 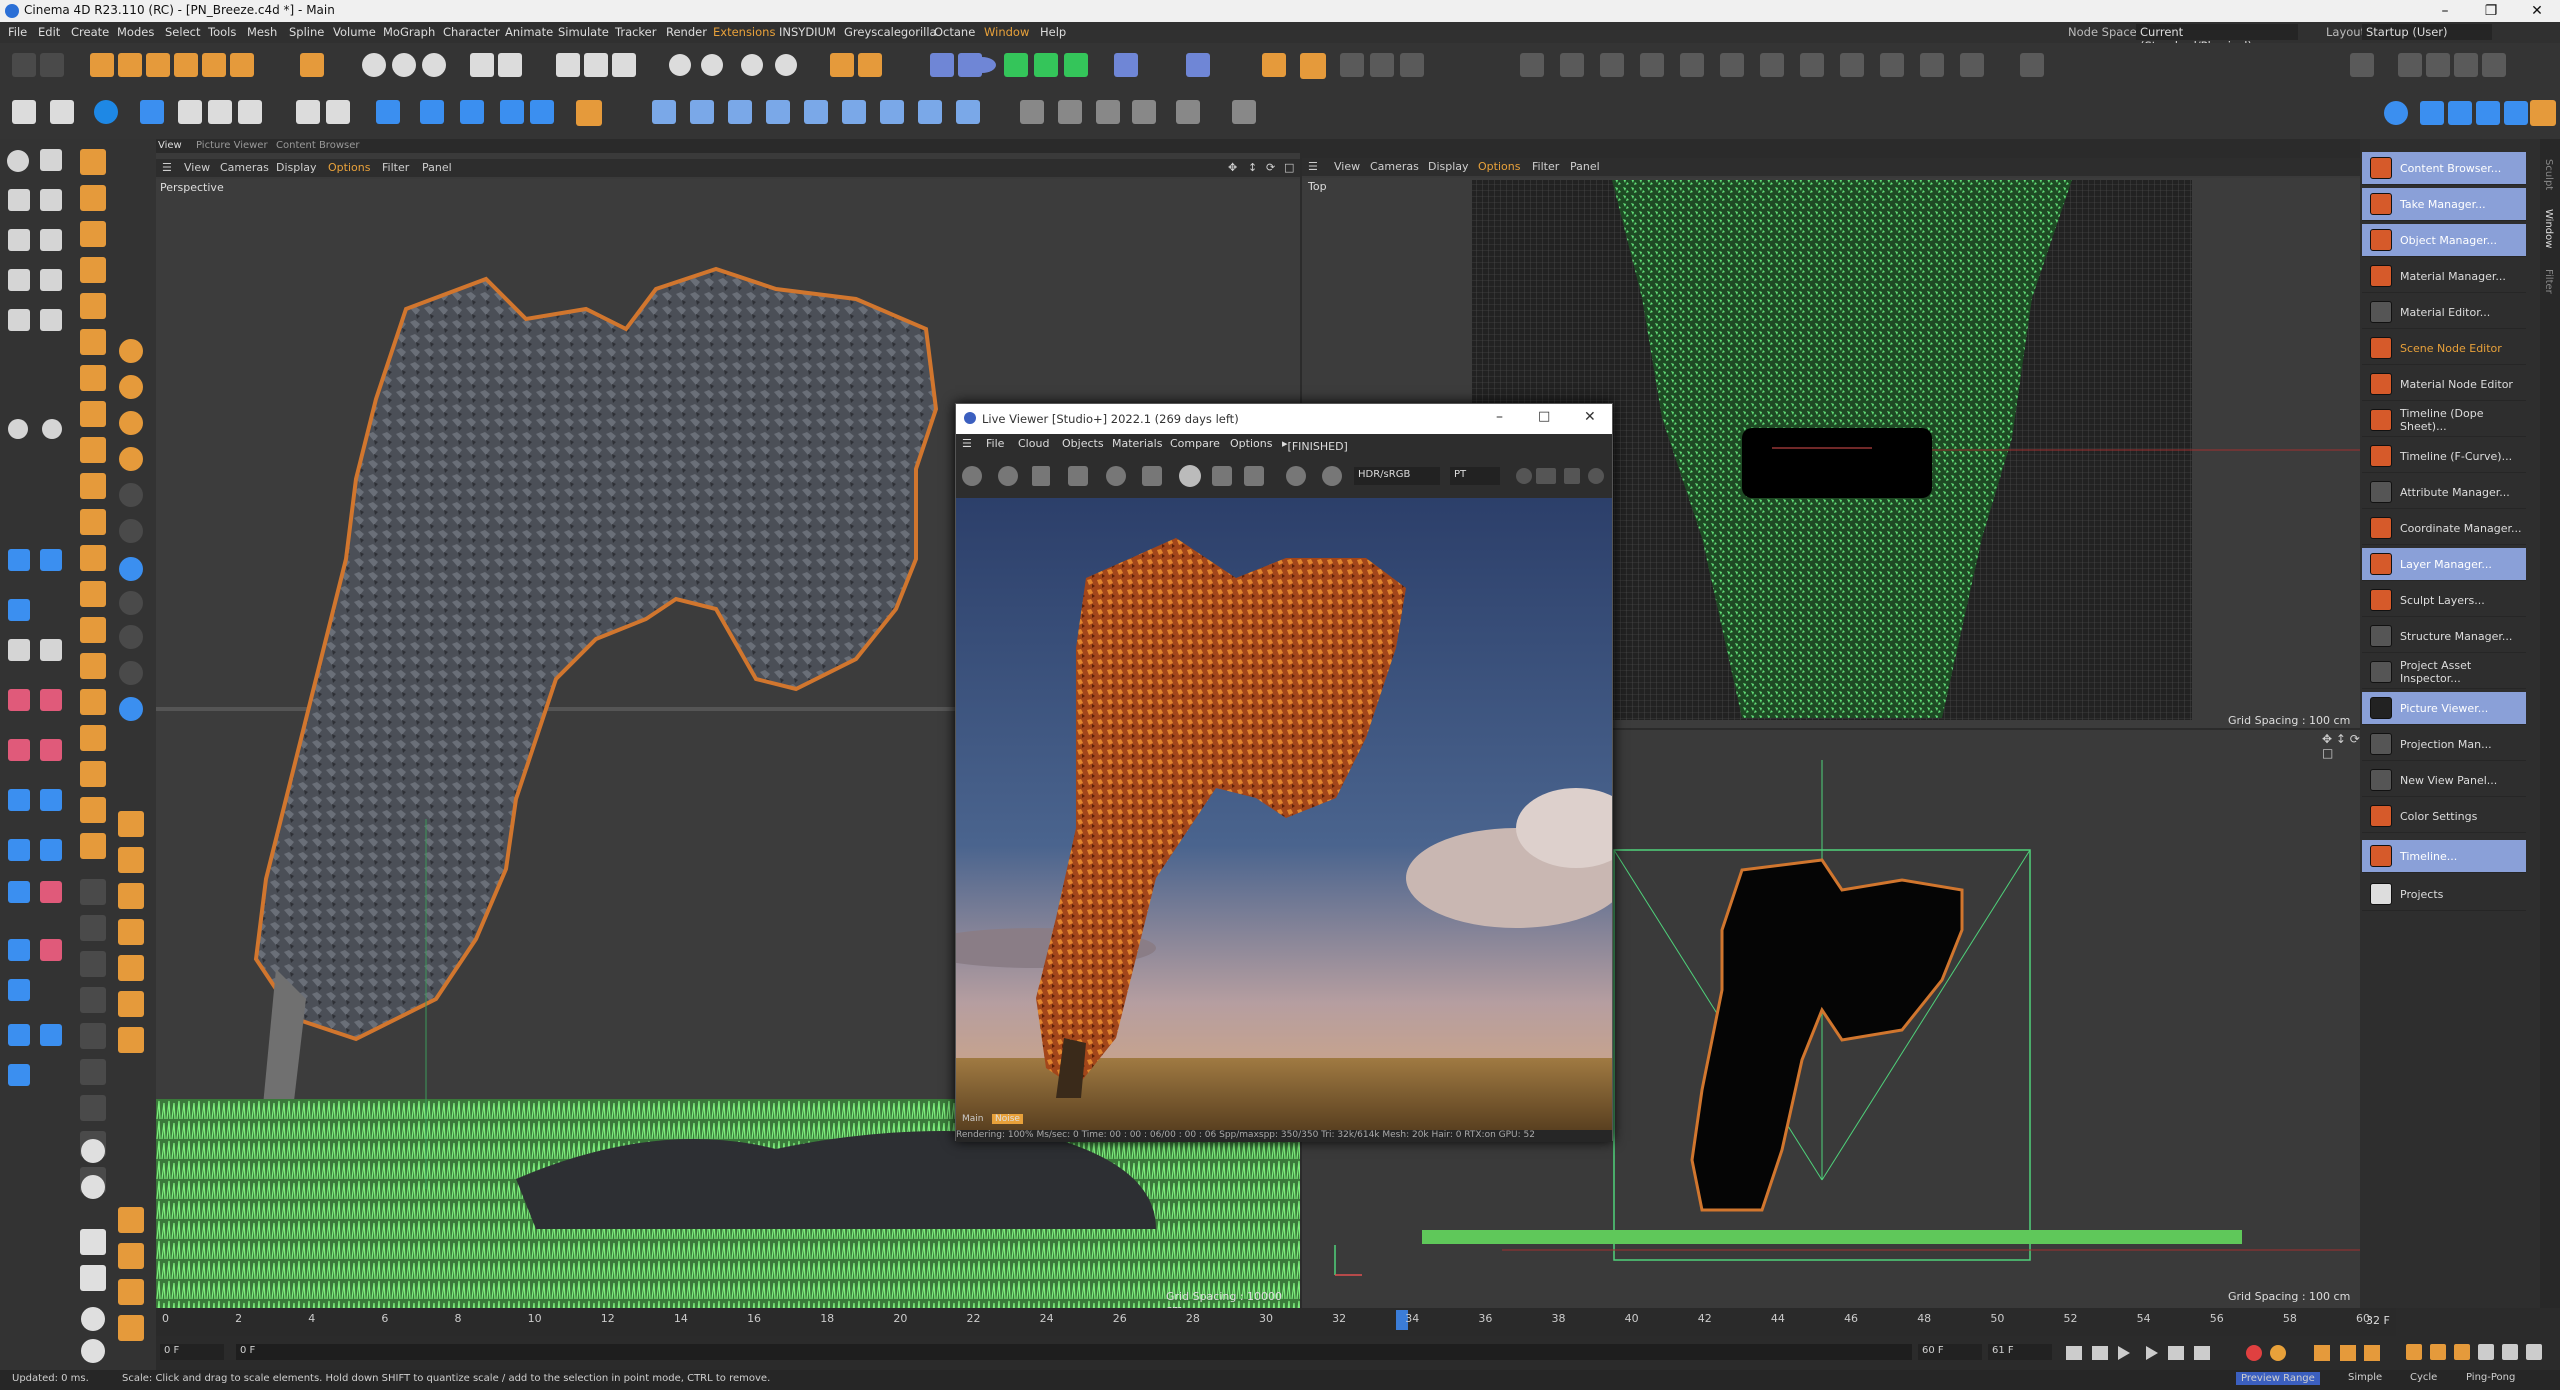 I want to click on lv-menu-compare: Compare, so click(x=1195, y=443).